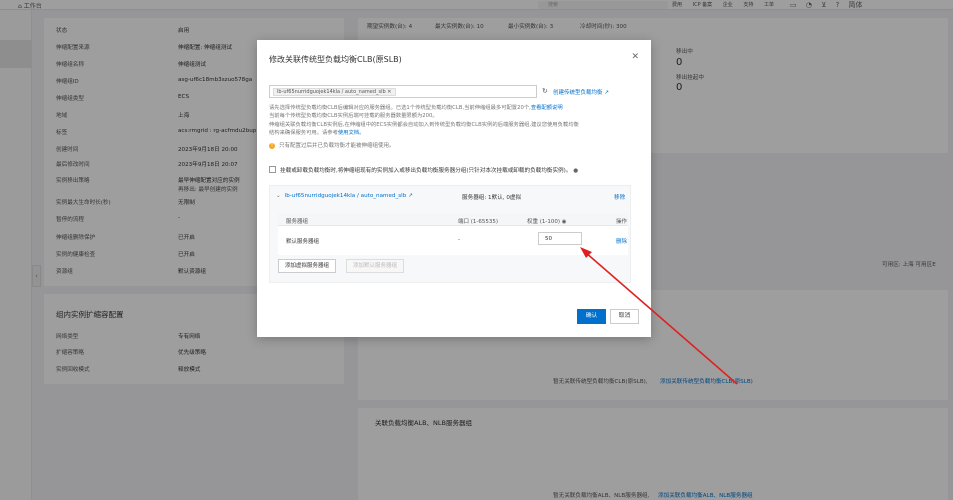  I want to click on create-clb-link: 创建传统型负载均衡 ↗, so click(581, 92).